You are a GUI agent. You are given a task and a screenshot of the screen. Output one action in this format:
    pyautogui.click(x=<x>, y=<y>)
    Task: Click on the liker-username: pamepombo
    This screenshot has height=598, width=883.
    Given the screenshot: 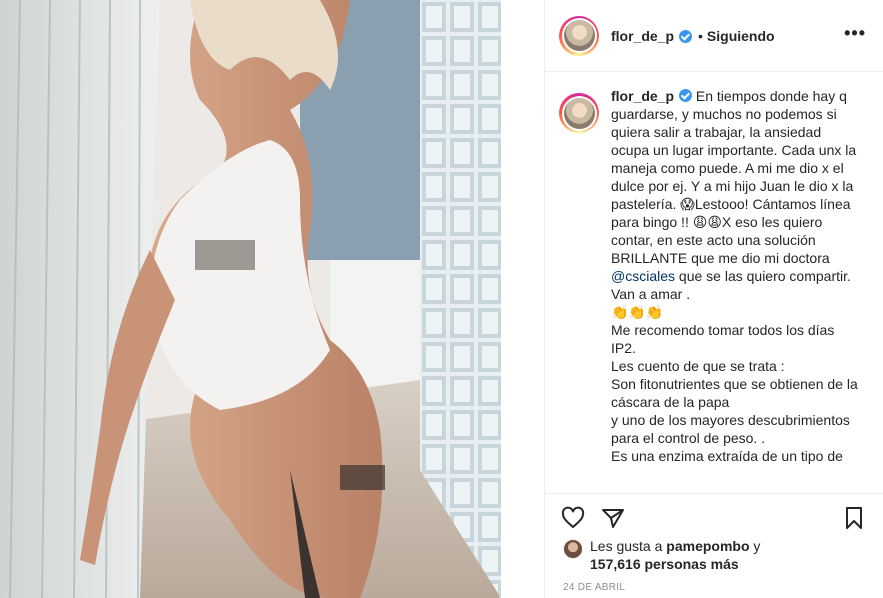 What is the action you would take?
    pyautogui.click(x=707, y=546)
    